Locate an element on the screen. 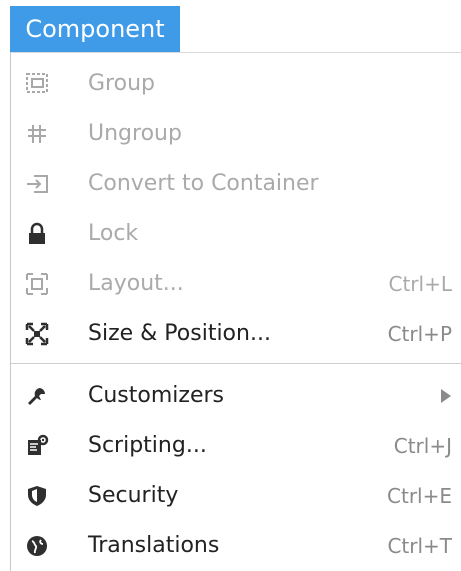  menu-item-label: Translations is located at coordinates (154, 545).